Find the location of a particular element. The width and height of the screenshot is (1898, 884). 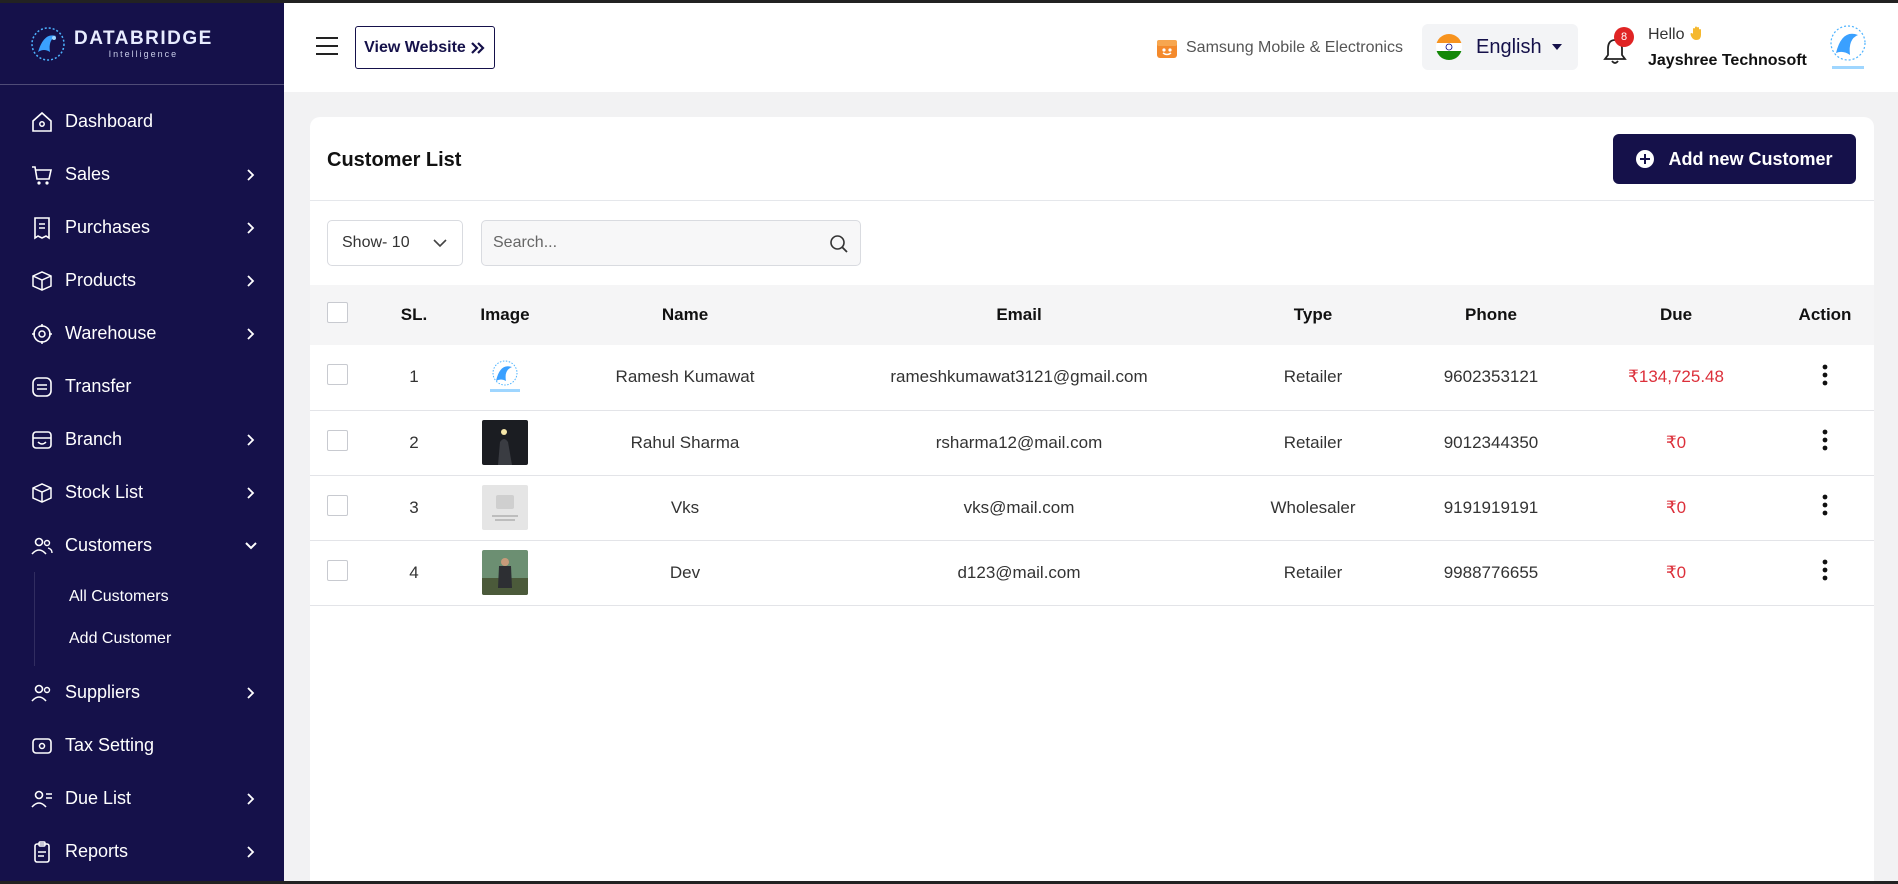

branch-icon is located at coordinates (42, 440).